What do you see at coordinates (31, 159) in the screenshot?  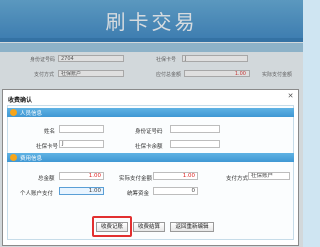 I see `fee-section-title: 费用信息` at bounding box center [31, 159].